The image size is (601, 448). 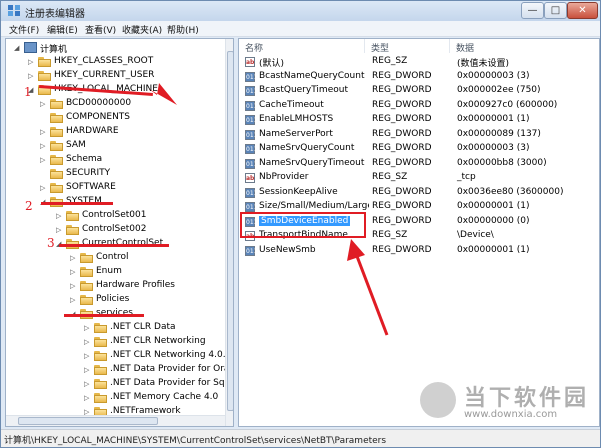 What do you see at coordinates (296, 119) in the screenshot?
I see `value-name: EnableLMHOSTS` at bounding box center [296, 119].